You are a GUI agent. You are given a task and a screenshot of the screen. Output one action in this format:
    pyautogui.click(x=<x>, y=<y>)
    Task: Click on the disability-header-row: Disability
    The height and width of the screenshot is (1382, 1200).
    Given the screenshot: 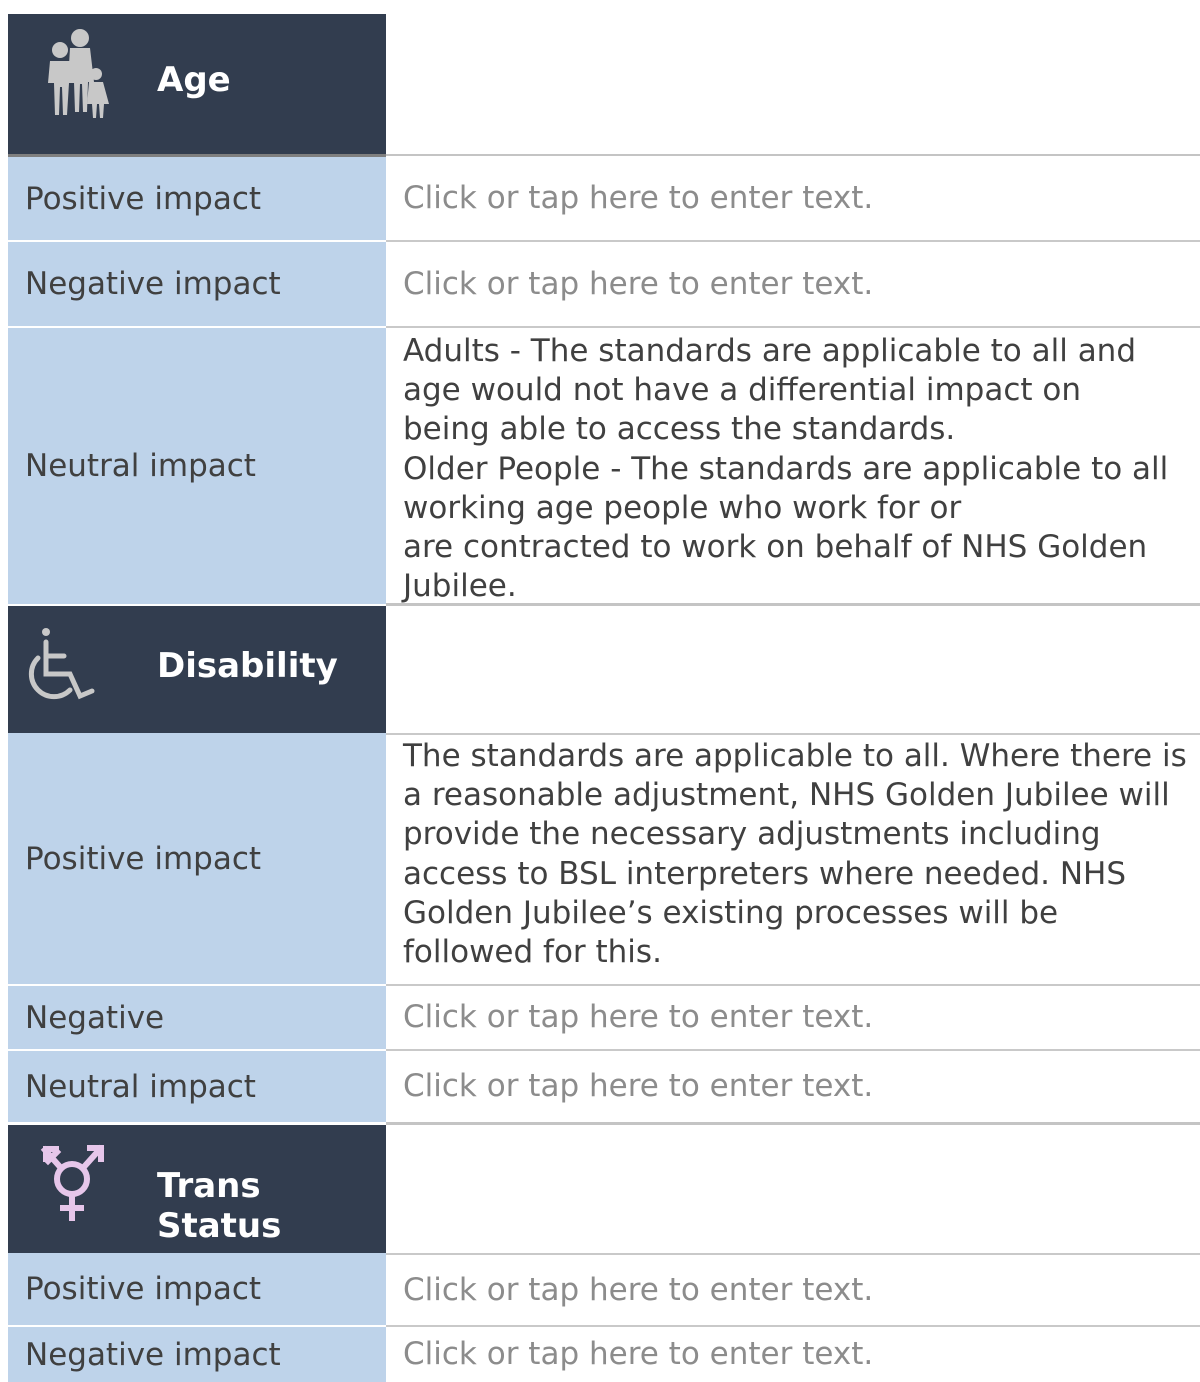 What is the action you would take?
    pyautogui.click(x=604, y=669)
    